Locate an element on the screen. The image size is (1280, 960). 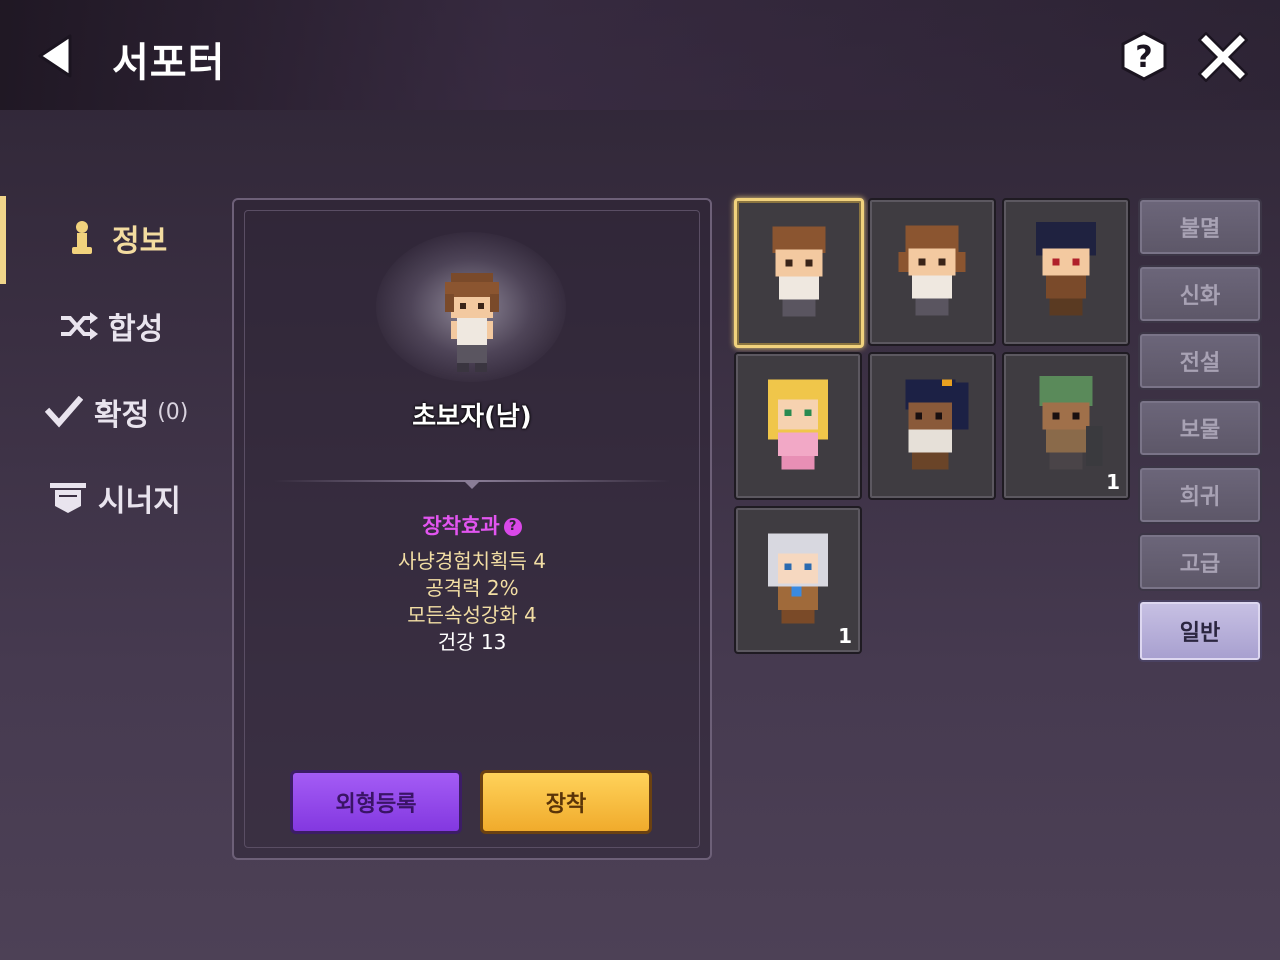
sidebar-item-label: 확정 is located at coordinates (122, 415).